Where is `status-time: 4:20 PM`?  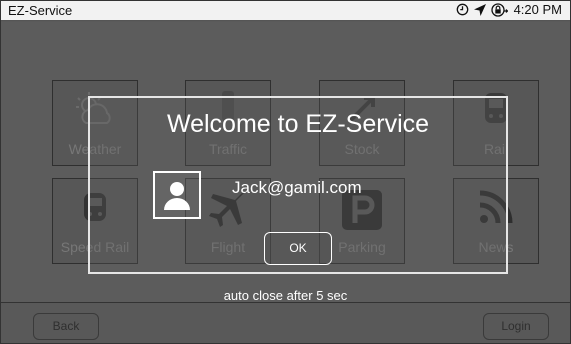
status-time: 4:20 PM is located at coordinates (537, 9).